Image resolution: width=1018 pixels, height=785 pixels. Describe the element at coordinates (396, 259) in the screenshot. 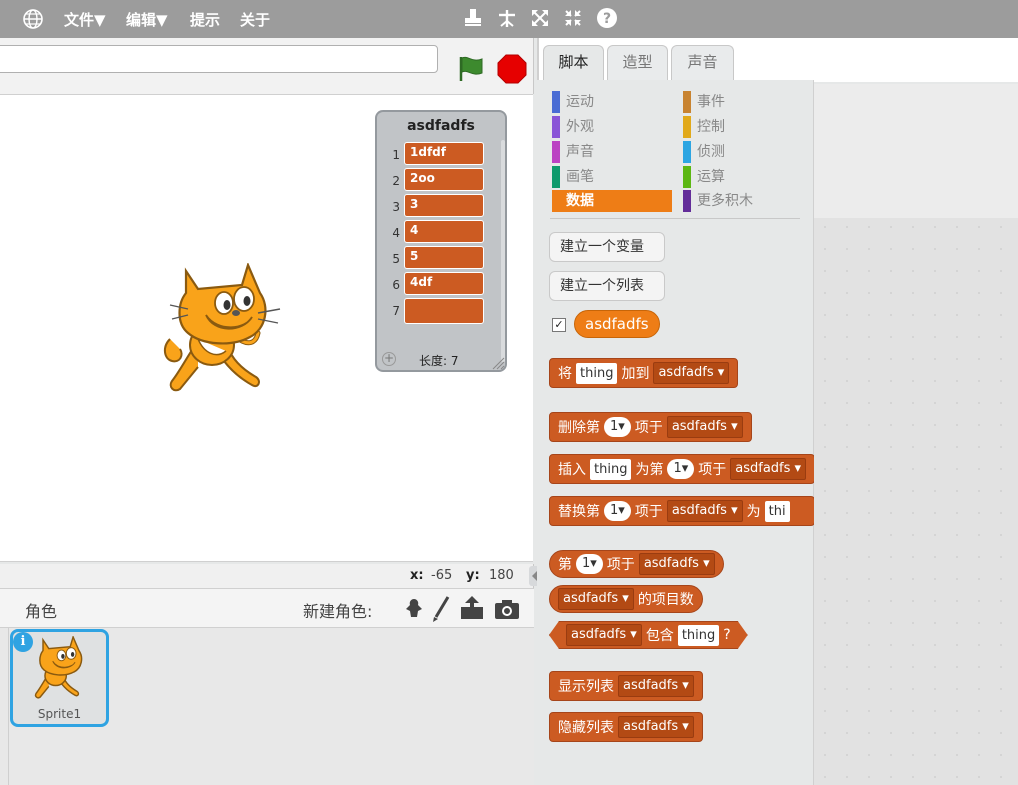

I see `list-index: 5` at that location.